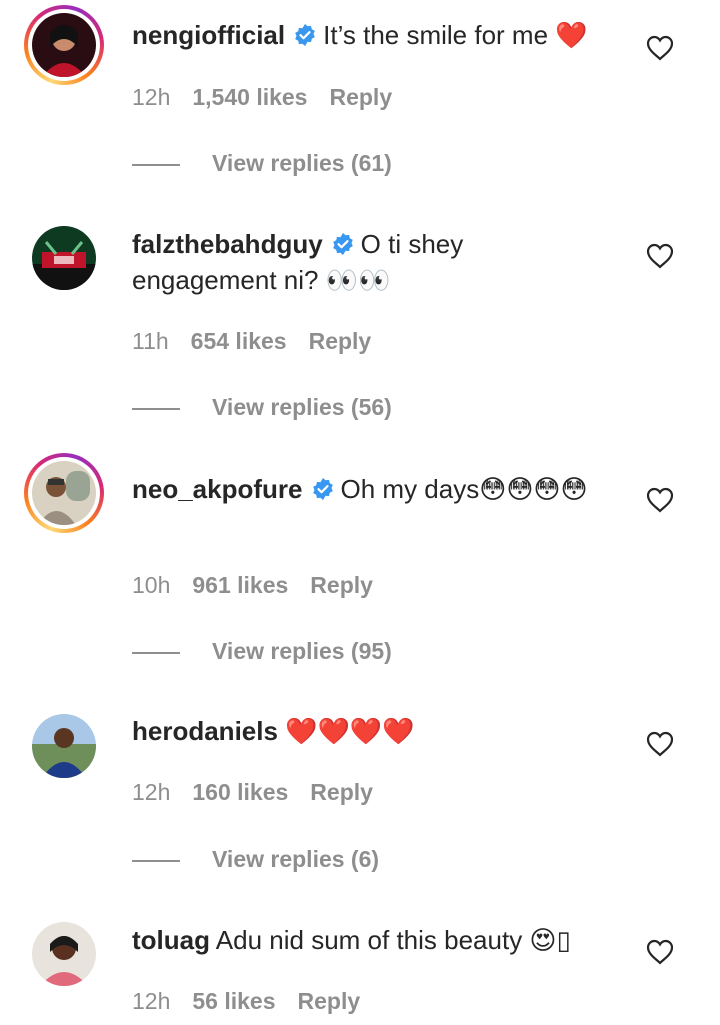 The height and width of the screenshot is (1025, 720). I want to click on view-replies-button: View replies (95), so click(262, 651).